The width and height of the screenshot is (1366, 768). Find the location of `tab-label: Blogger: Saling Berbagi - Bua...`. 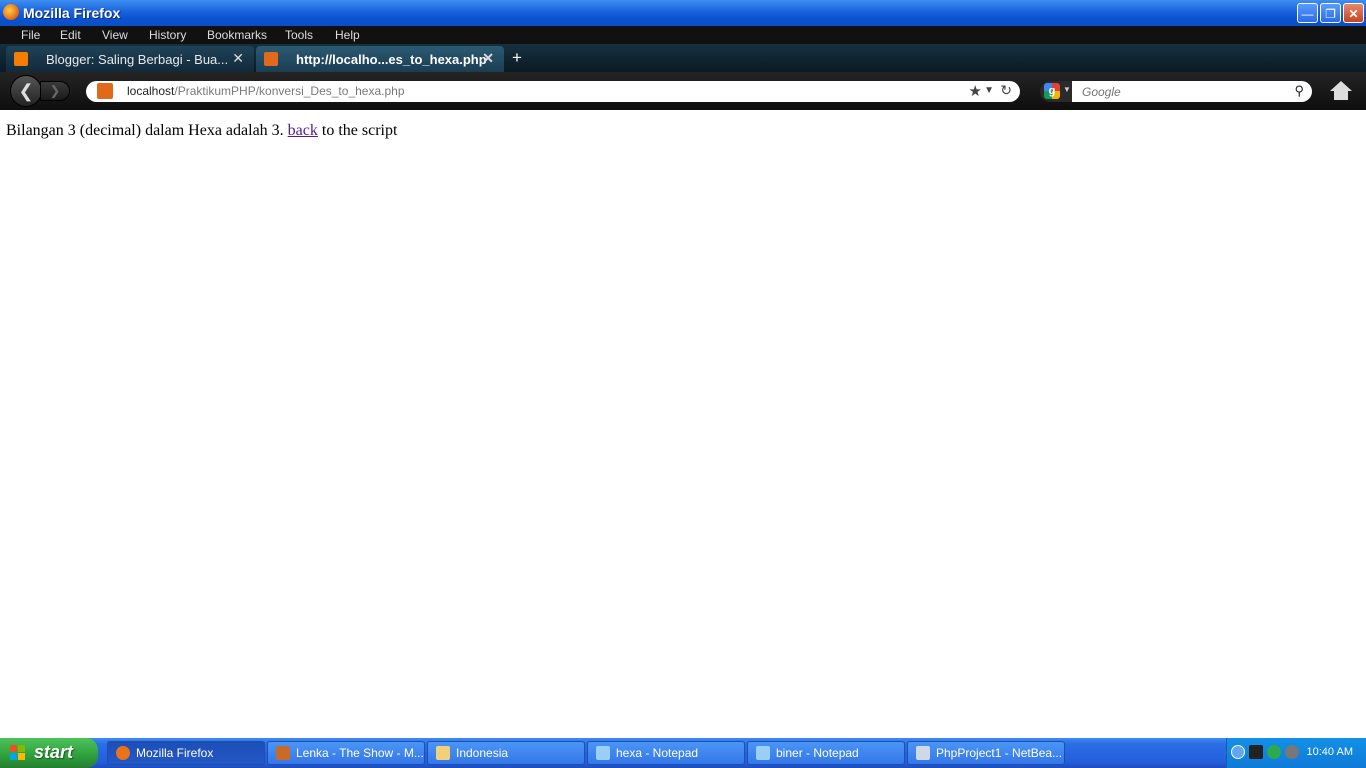

tab-label: Blogger: Saling Berbagi - Bua... is located at coordinates (137, 59).